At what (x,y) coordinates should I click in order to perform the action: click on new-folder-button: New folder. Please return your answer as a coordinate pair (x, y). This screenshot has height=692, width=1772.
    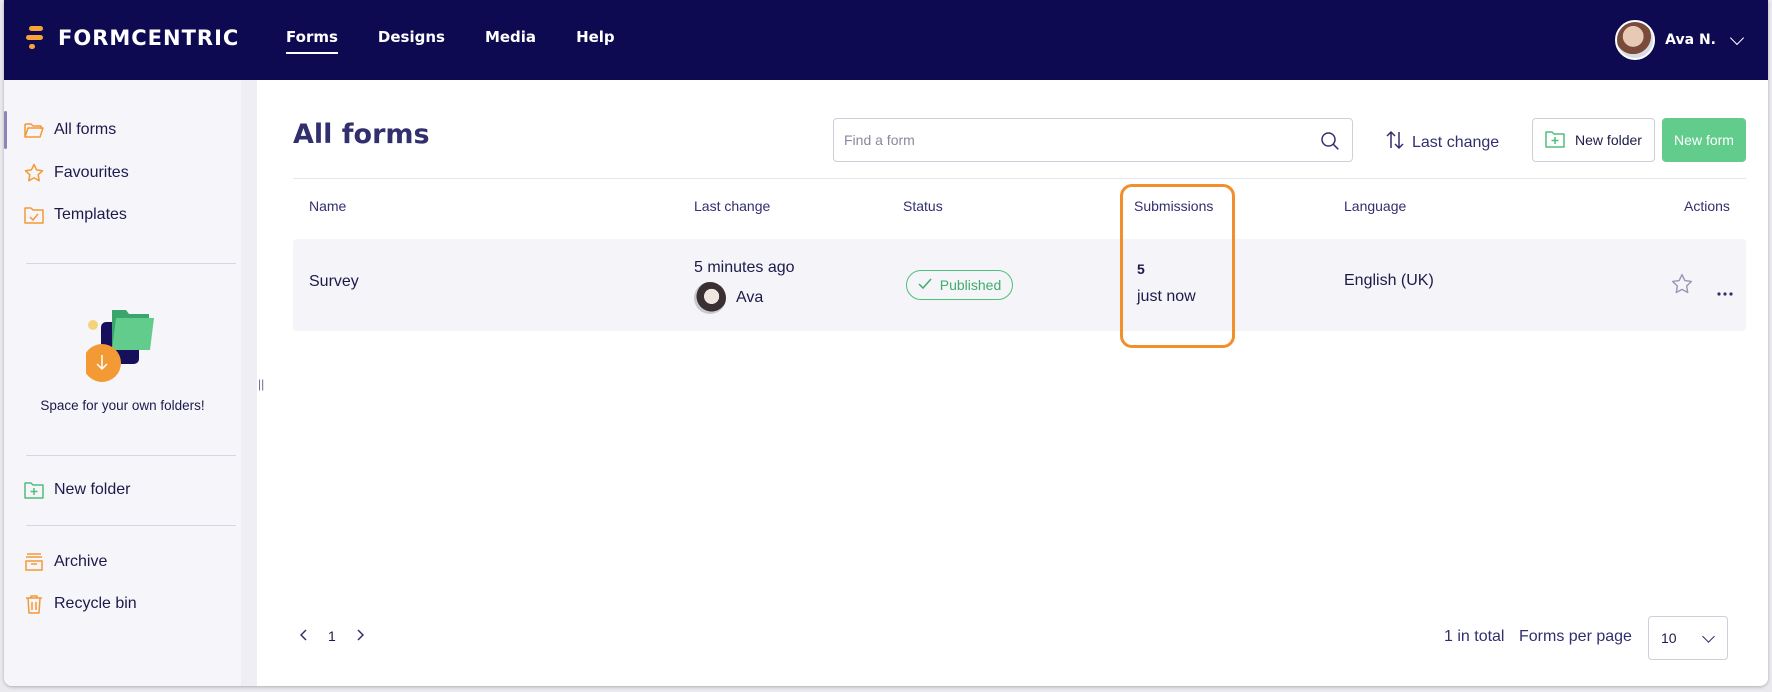
    Looking at the image, I should click on (1593, 140).